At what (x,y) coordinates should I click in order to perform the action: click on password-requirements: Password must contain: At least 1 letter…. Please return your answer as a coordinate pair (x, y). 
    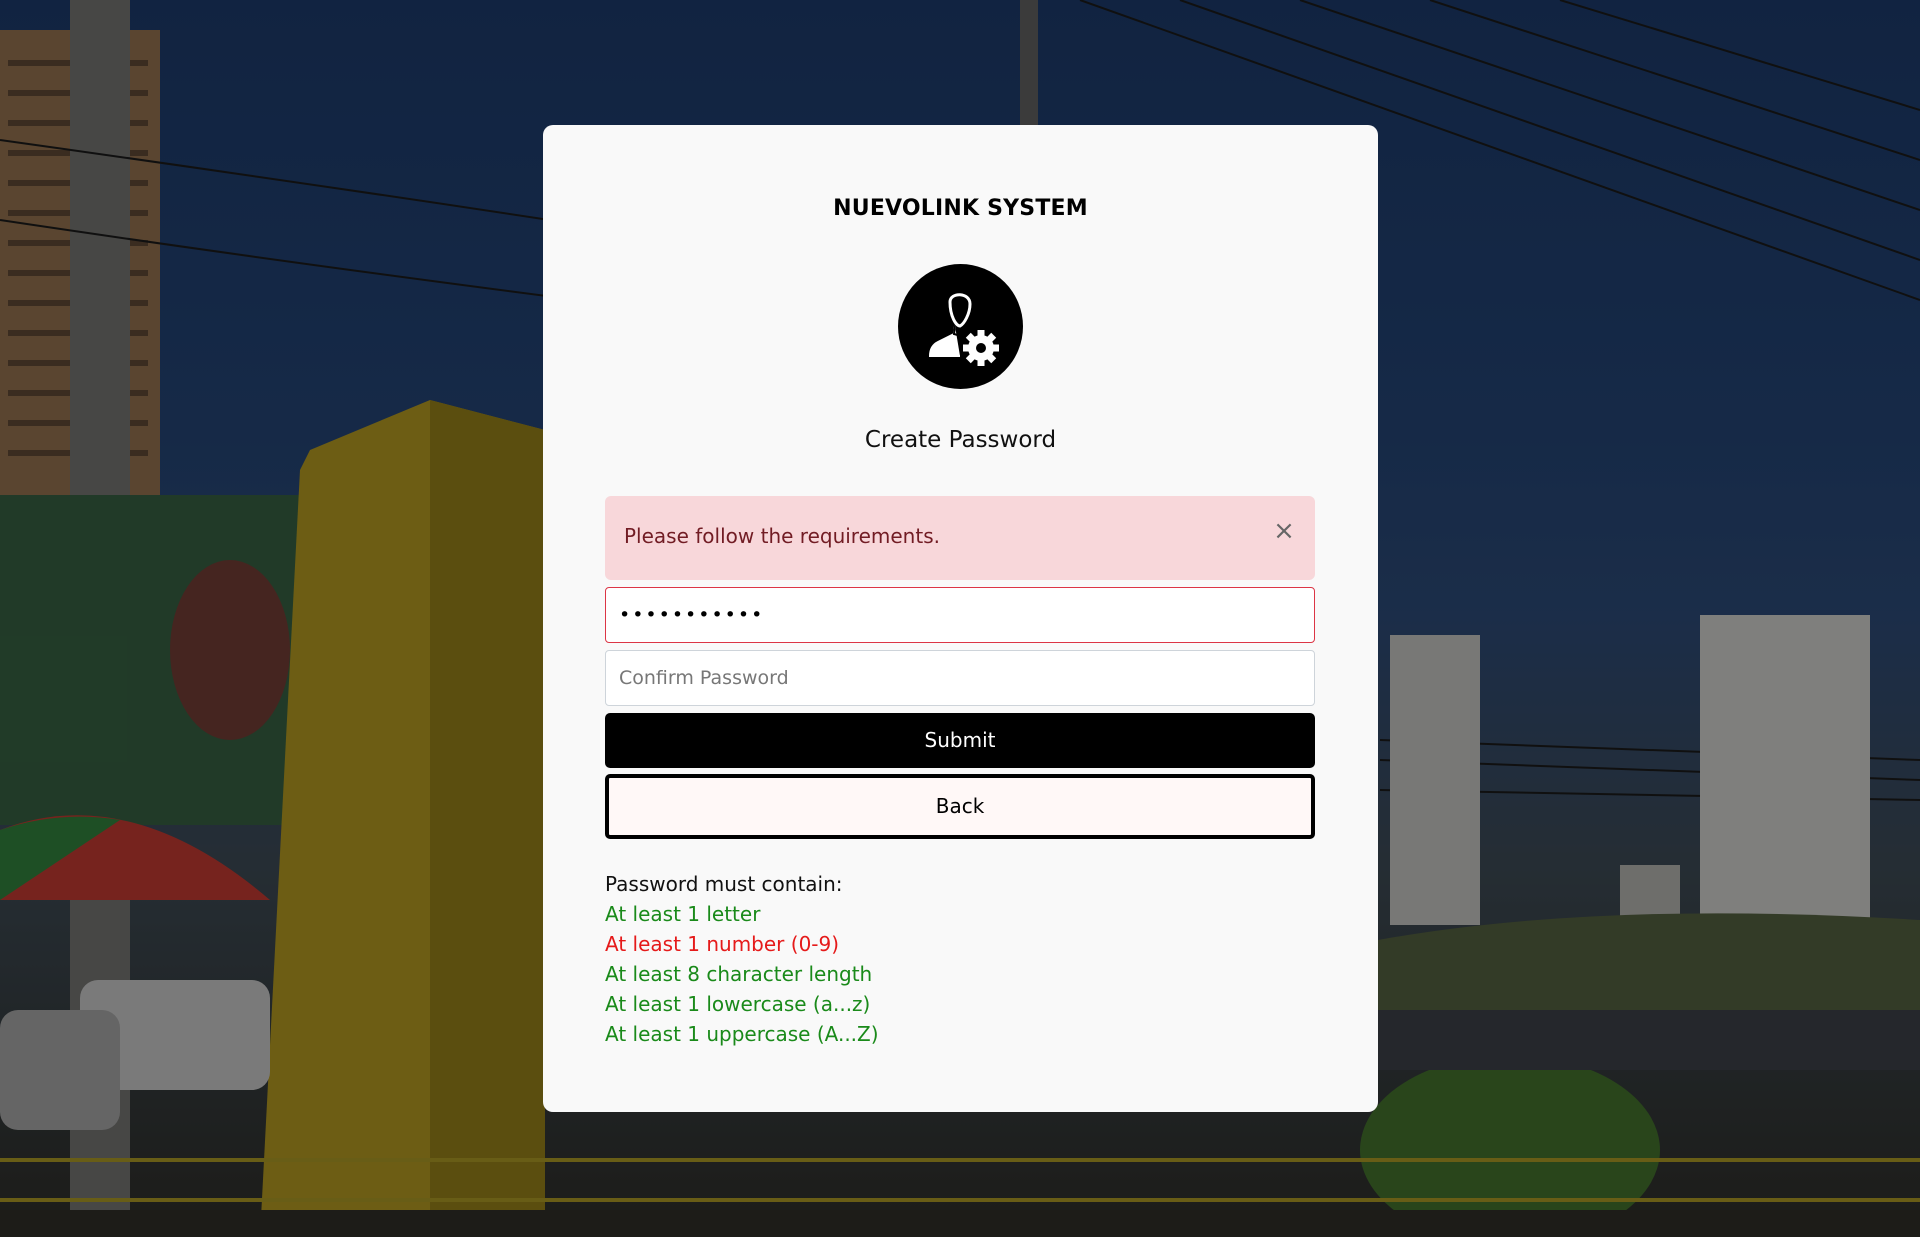
    Looking at the image, I should click on (742, 959).